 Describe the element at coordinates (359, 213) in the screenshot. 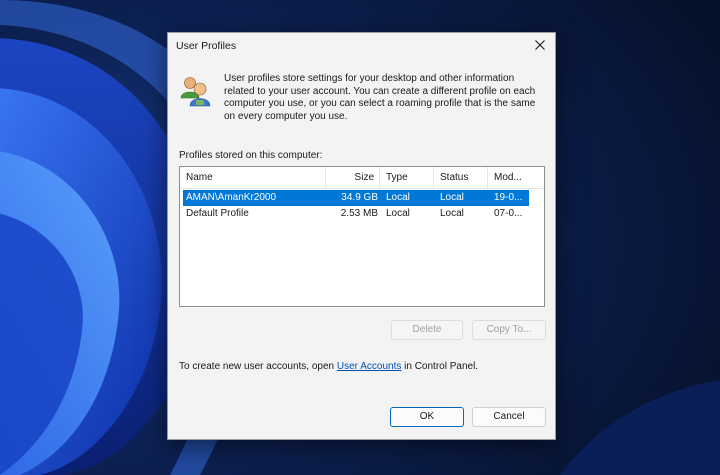

I see `row-size: 2.53 MB` at that location.